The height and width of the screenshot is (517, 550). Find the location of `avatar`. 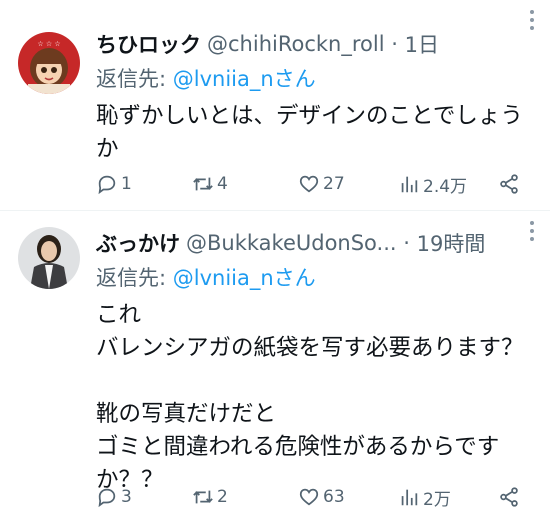

avatar is located at coordinates (49, 258).